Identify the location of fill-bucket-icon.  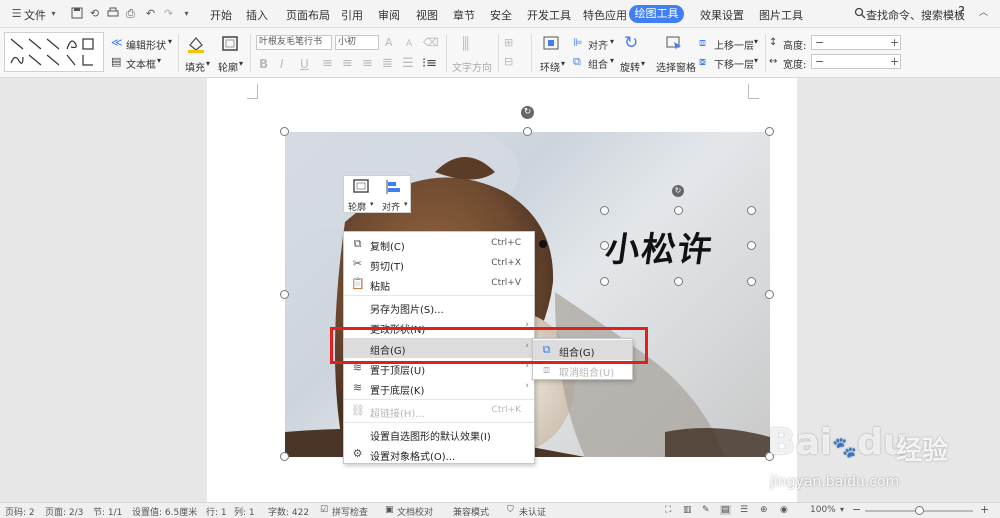
(196, 46).